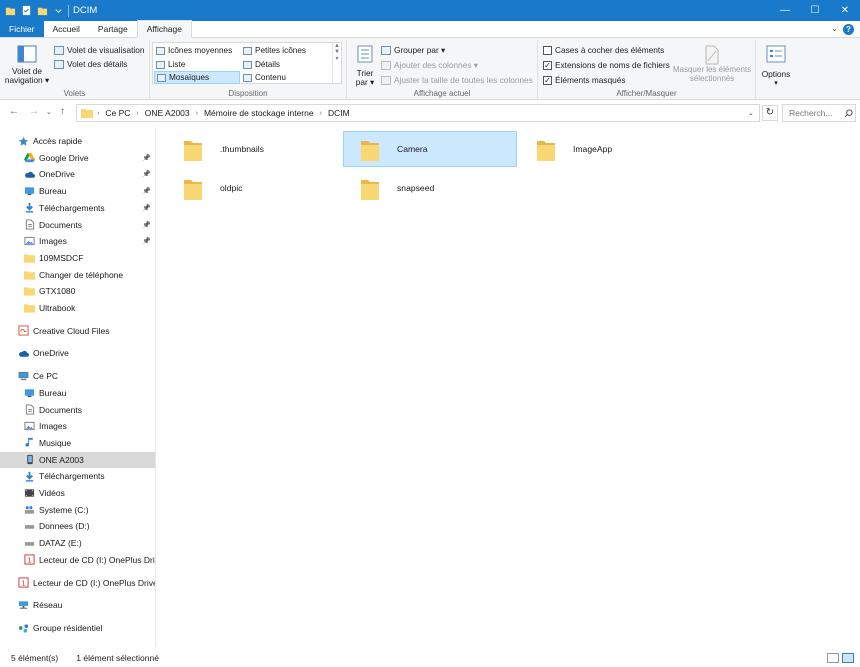  I want to click on nav-item-groupe-r-sidentiel: Groupe résidentiel, so click(77, 628).